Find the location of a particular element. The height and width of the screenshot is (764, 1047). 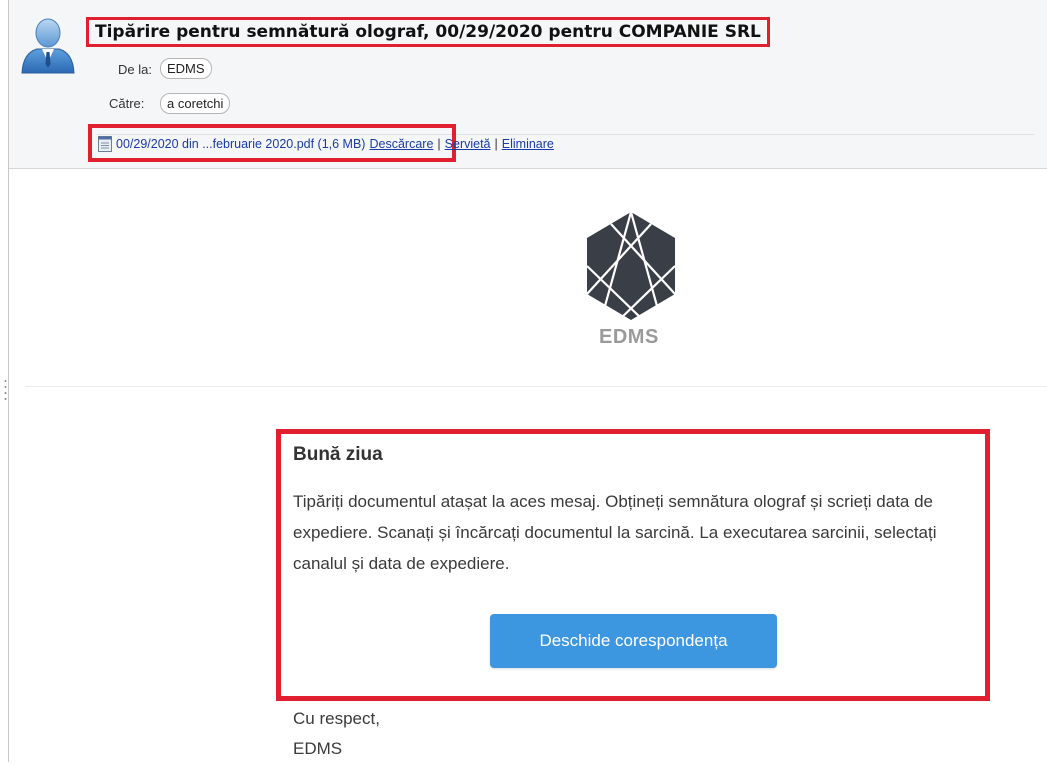

header-divider is located at coordinates (528, 168).